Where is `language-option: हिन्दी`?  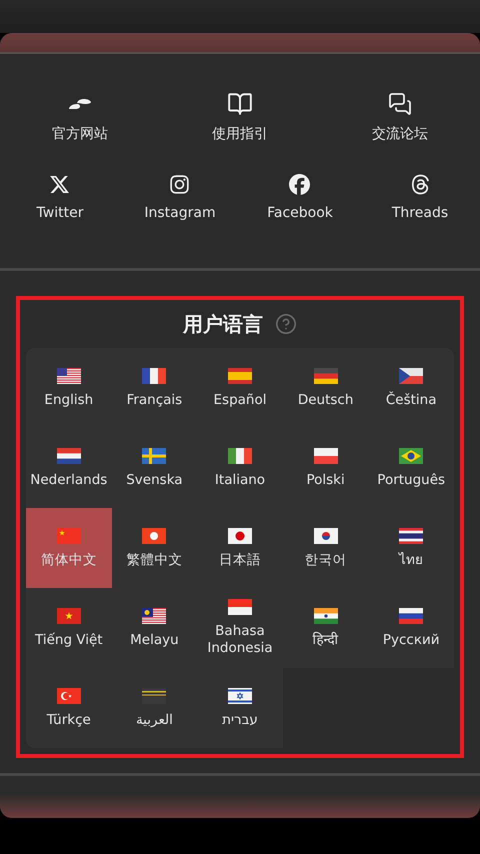 language-option: हिन्दी is located at coordinates (325, 628).